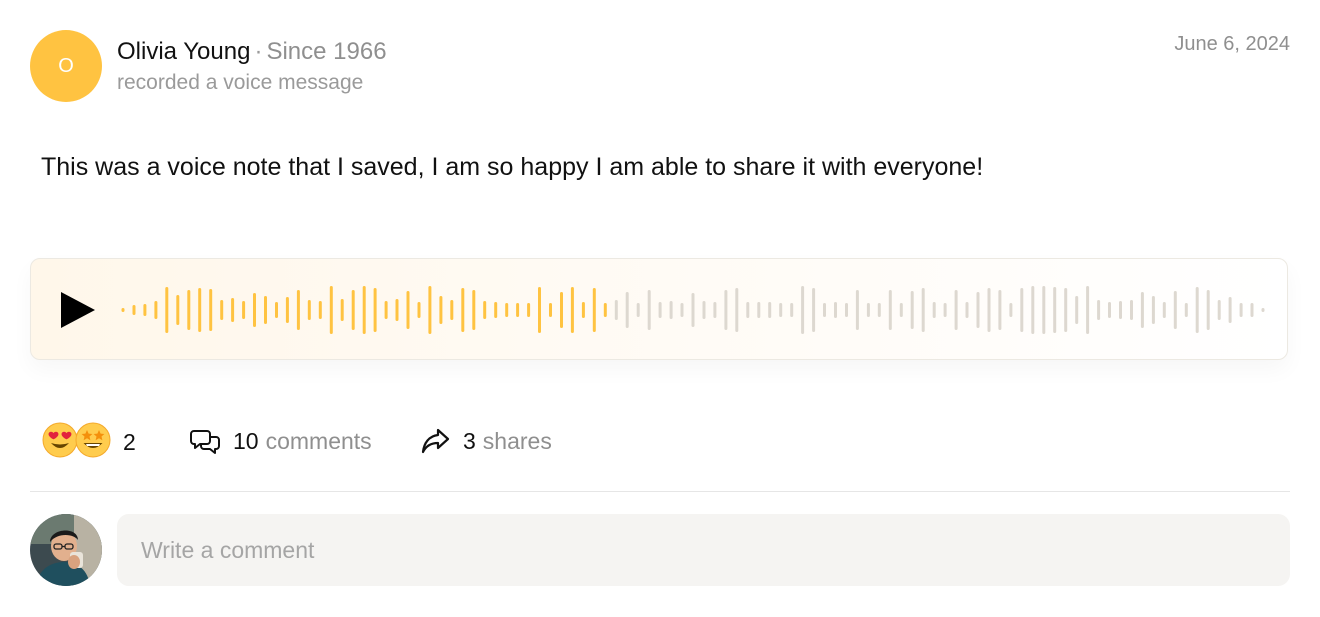 The height and width of the screenshot is (617, 1320). I want to click on user-photo-icon, so click(66, 550).